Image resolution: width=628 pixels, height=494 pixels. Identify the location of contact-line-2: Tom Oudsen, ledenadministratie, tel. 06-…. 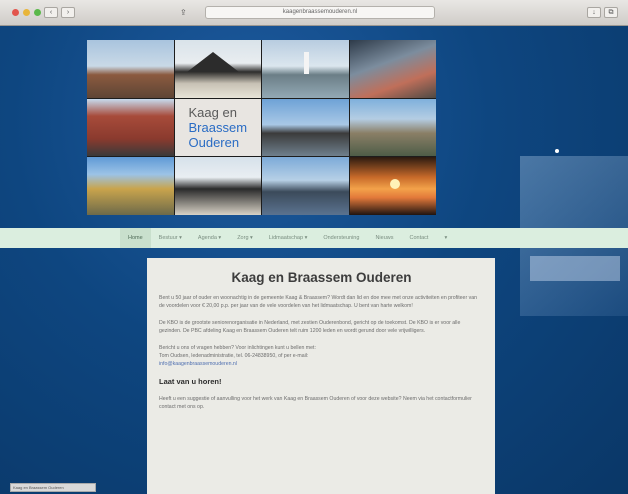
(234, 356).